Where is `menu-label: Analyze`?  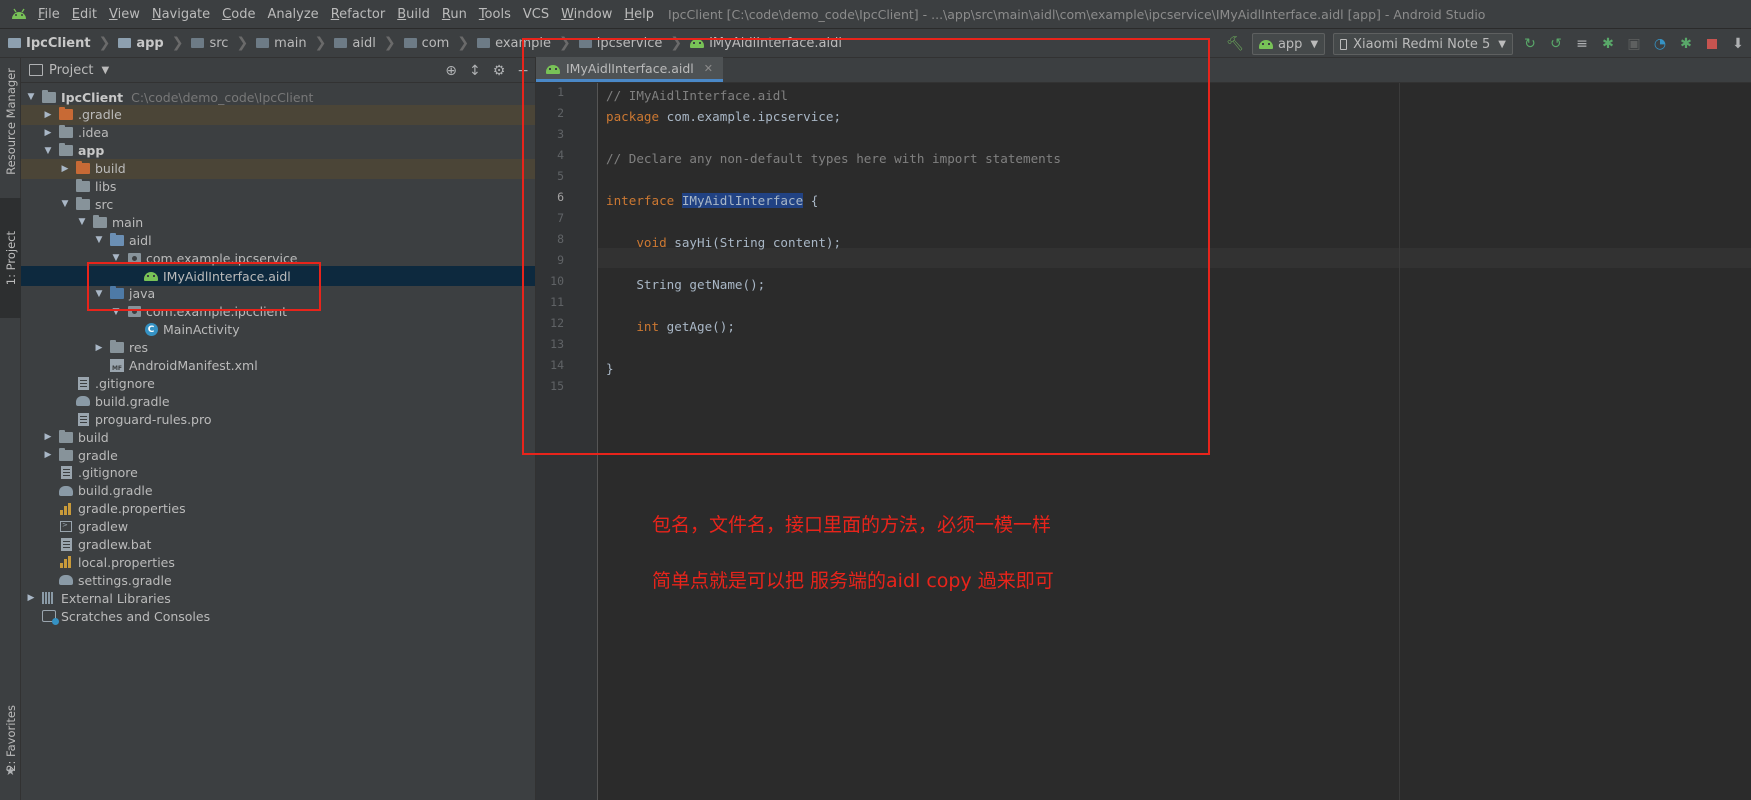
menu-label: Analyze is located at coordinates (293, 14).